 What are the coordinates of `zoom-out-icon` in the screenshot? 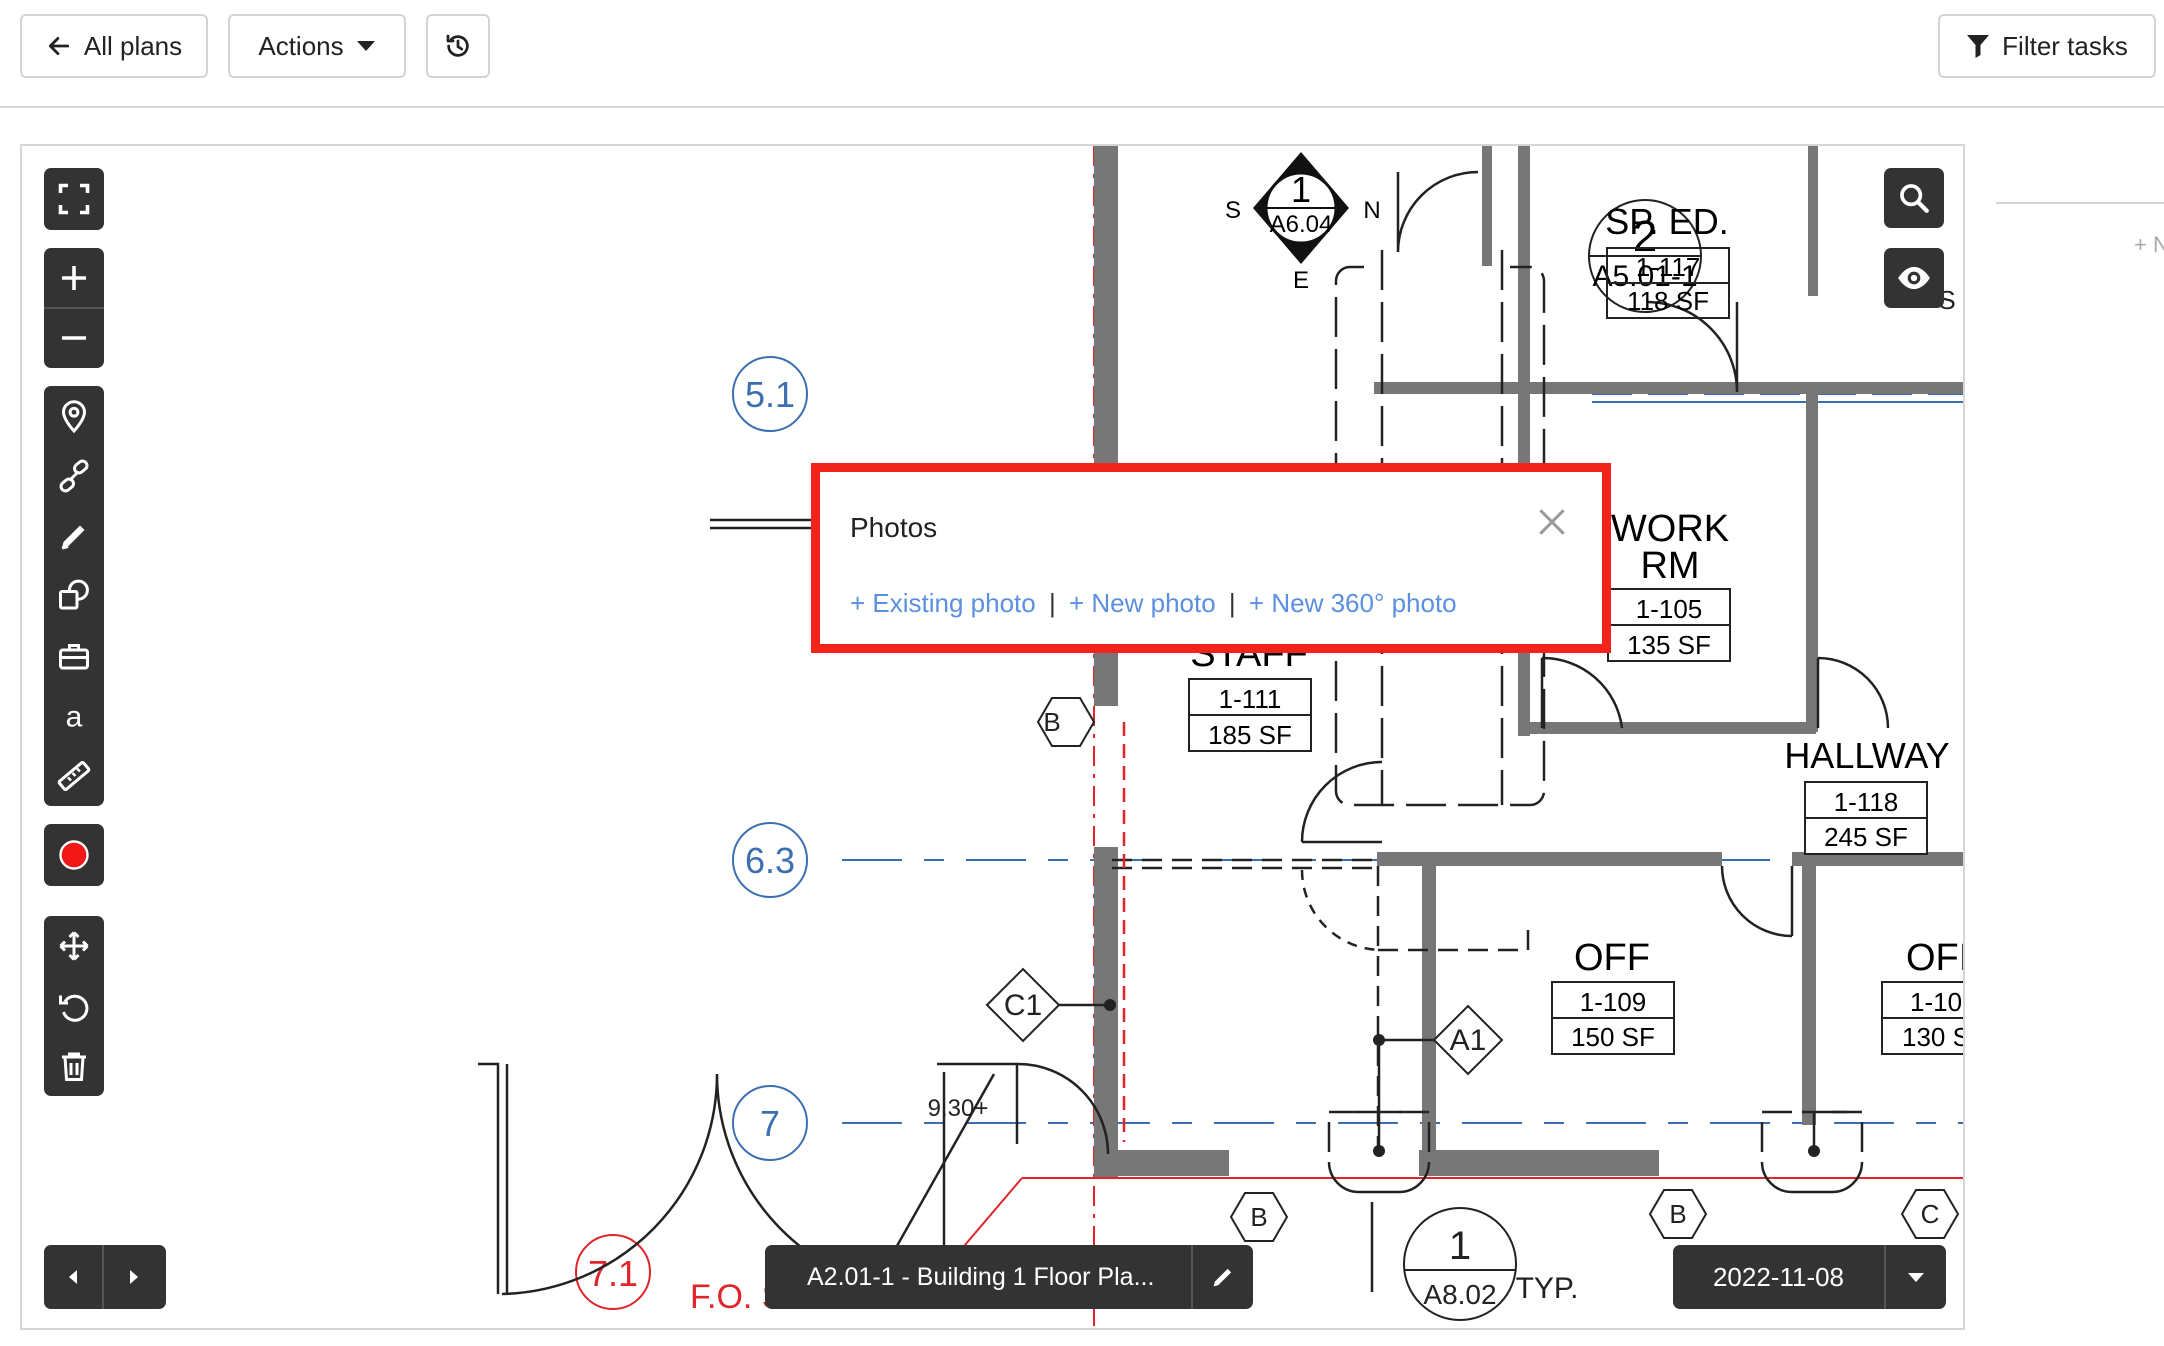 It's located at (74, 338).